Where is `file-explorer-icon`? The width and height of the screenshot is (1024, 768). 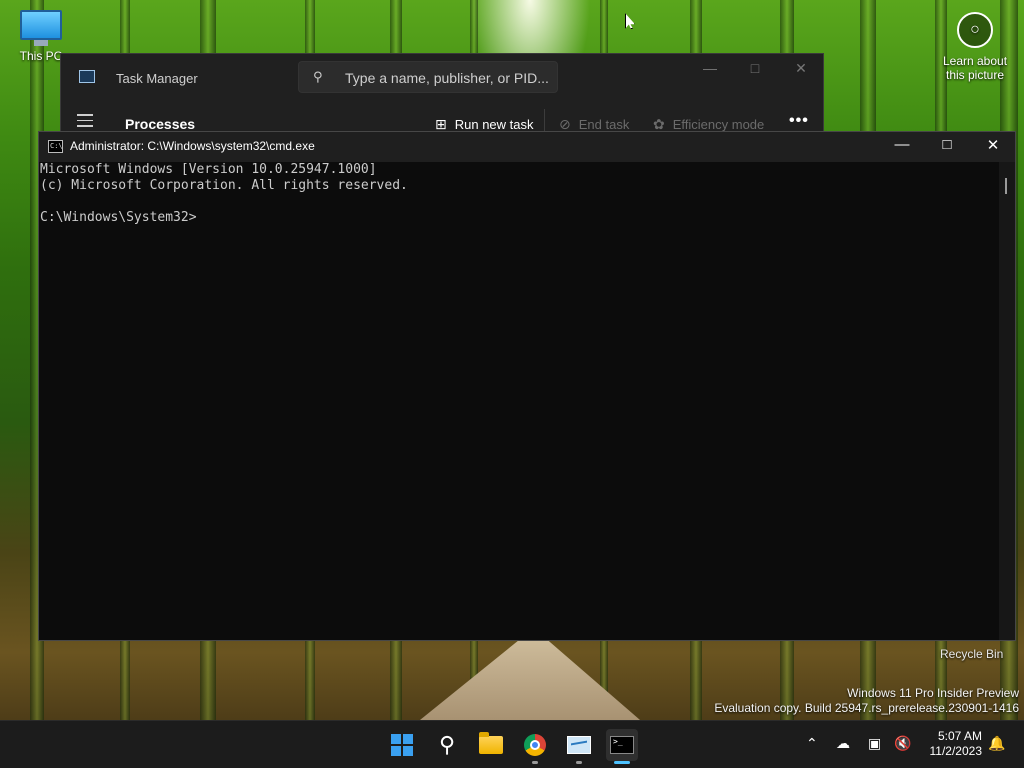
file-explorer-icon is located at coordinates (491, 743).